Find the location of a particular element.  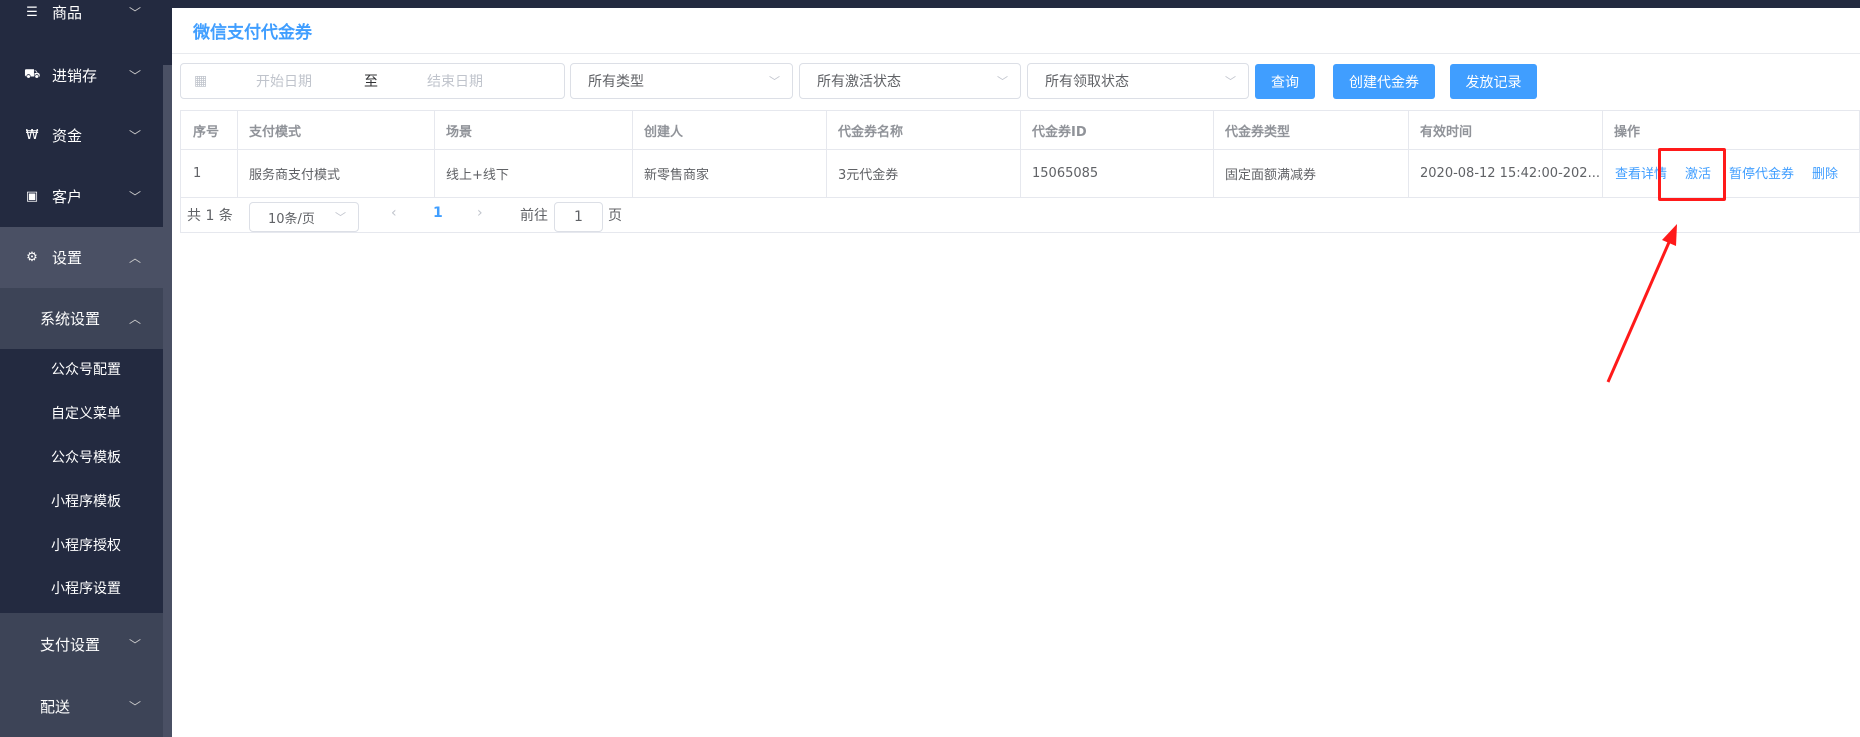

annotation-arrow-icon is located at coordinates (1641, 303).